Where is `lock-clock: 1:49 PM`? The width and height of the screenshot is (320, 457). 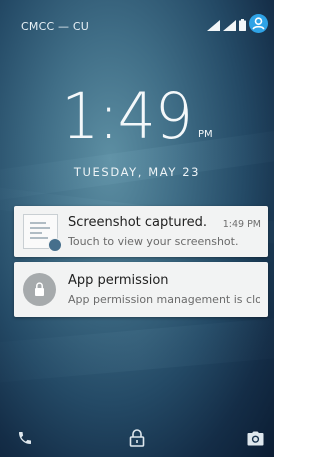 lock-clock: 1:49 PM is located at coordinates (137, 117).